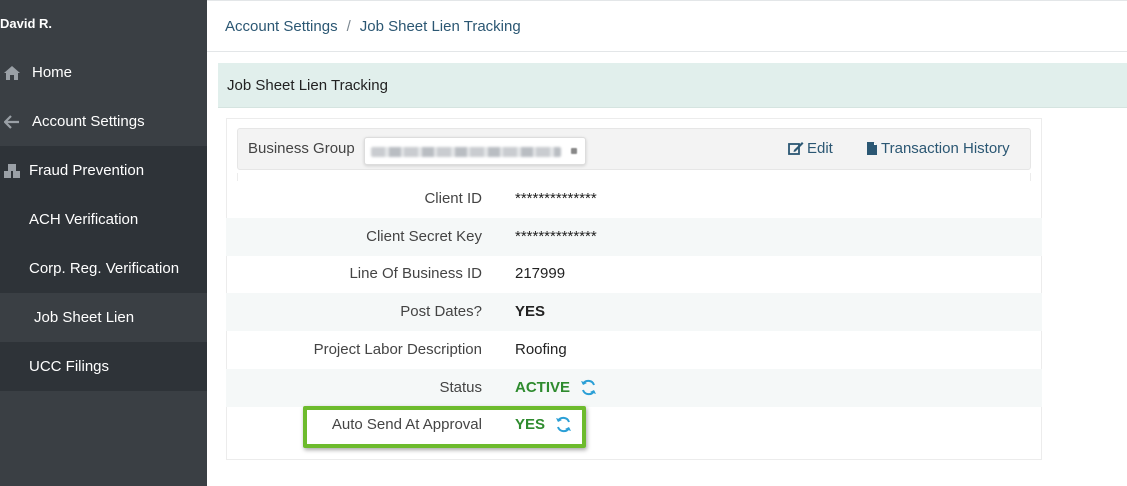  What do you see at coordinates (453, 198) in the screenshot?
I see `field-label: Client ID` at bounding box center [453, 198].